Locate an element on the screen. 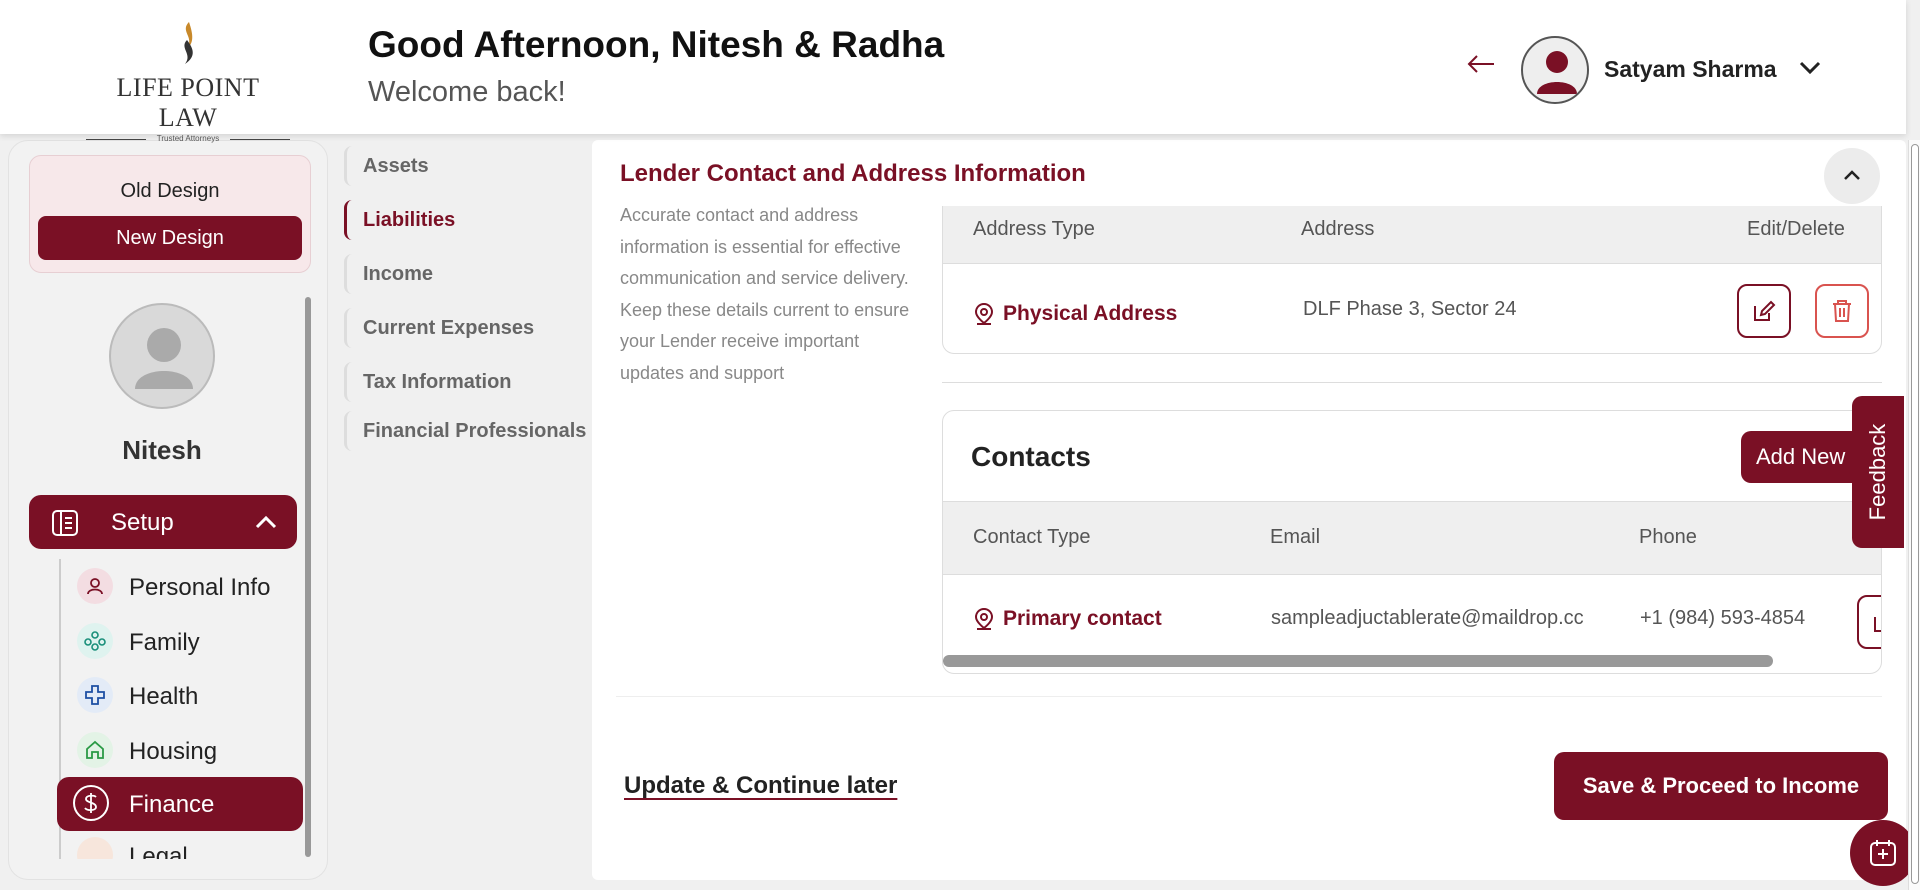  user-name: Satyam Sharma is located at coordinates (1690, 69).